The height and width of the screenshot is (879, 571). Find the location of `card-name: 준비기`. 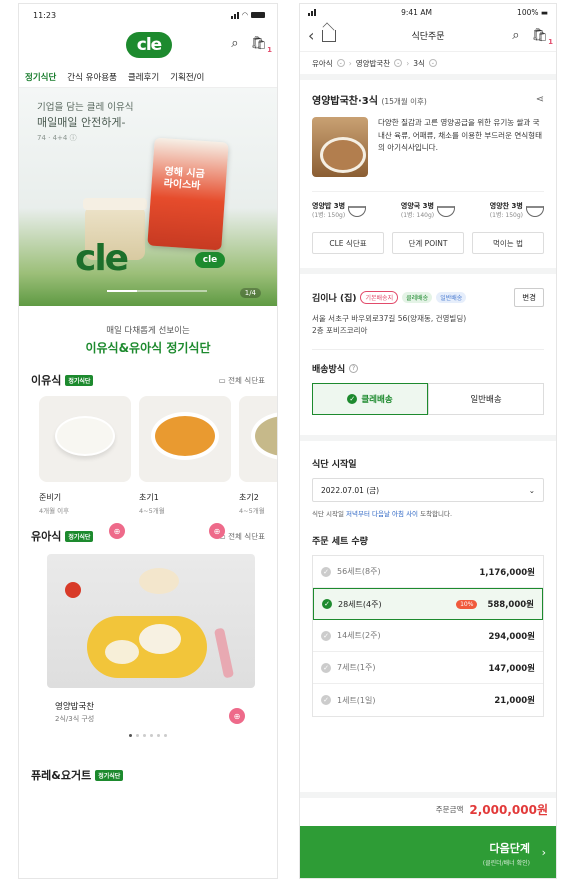

card-name: 준비기 is located at coordinates (50, 497).